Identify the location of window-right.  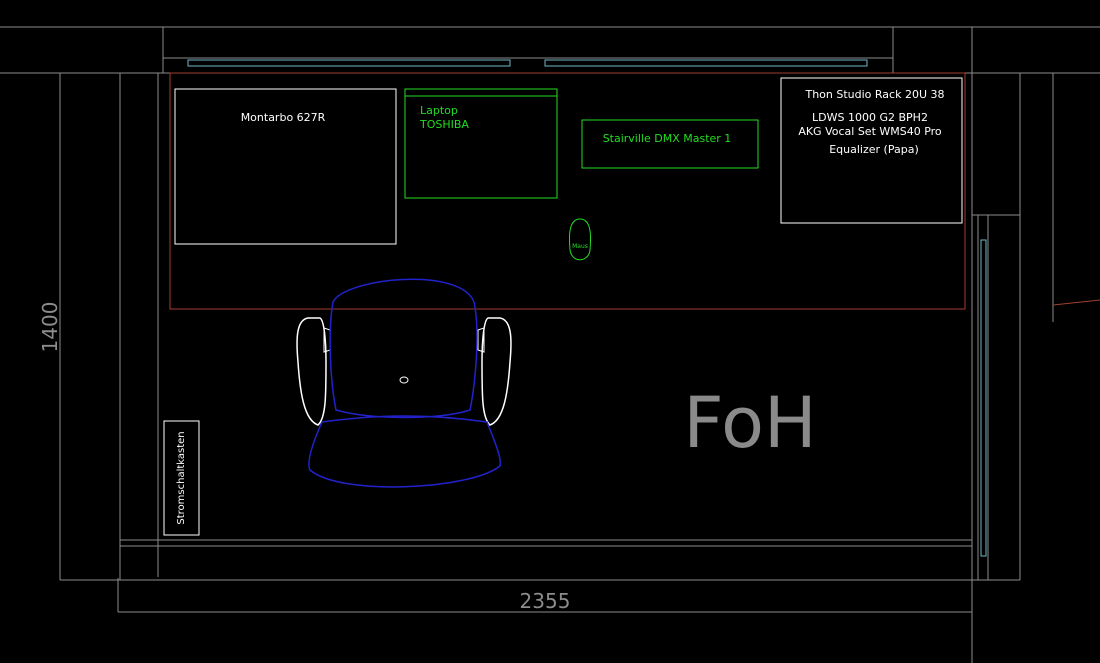
(706, 63).